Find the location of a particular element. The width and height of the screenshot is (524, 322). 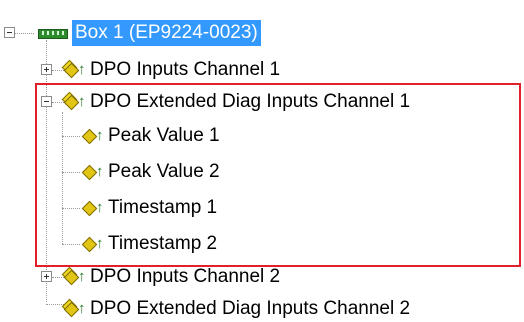

expand-toggle-dpo-inputs-ch1 is located at coordinates (46, 69).